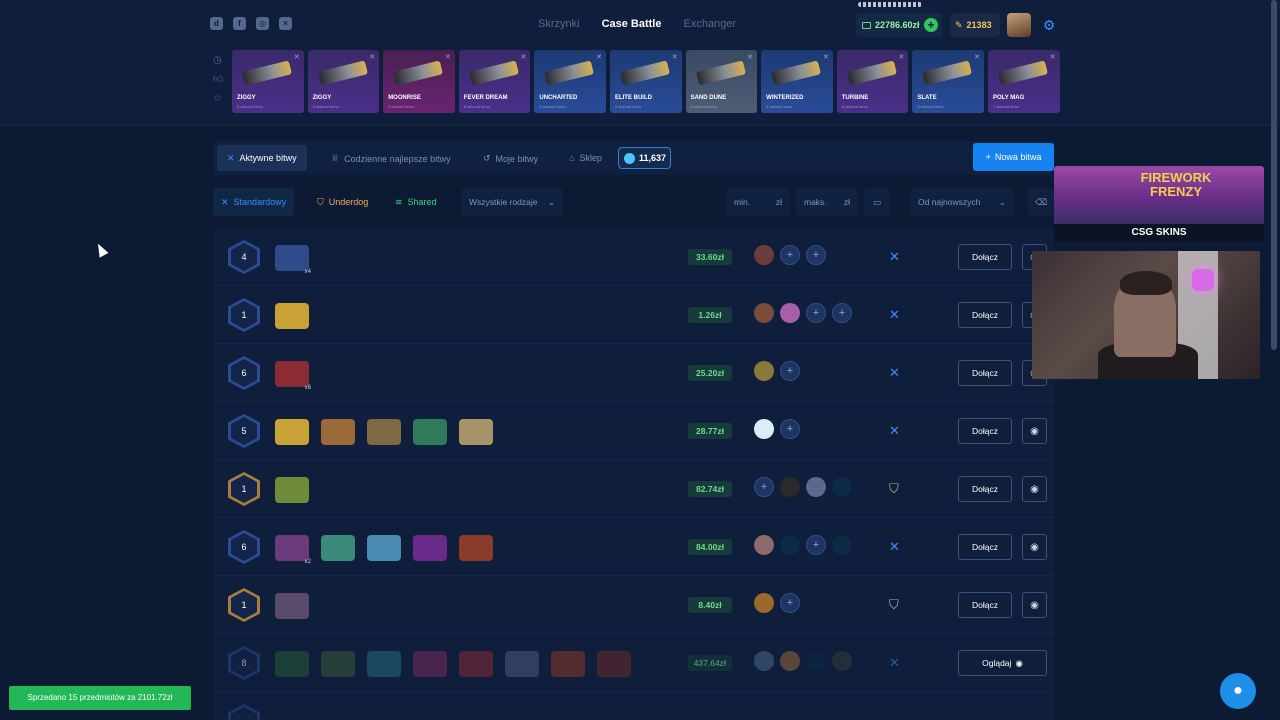 The height and width of the screenshot is (720, 1280). I want to click on round-count: 5, so click(244, 431).